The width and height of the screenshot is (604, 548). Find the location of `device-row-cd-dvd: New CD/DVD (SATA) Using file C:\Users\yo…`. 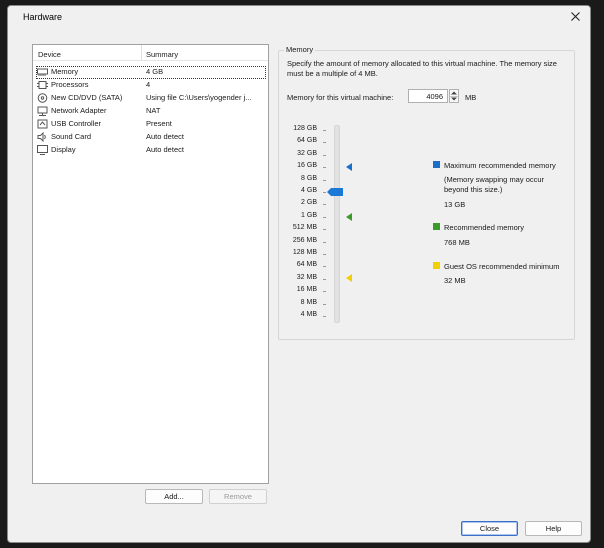

device-row-cd-dvd: New CD/DVD (SATA) Using file C:\Users\yo… is located at coordinates (150, 98).